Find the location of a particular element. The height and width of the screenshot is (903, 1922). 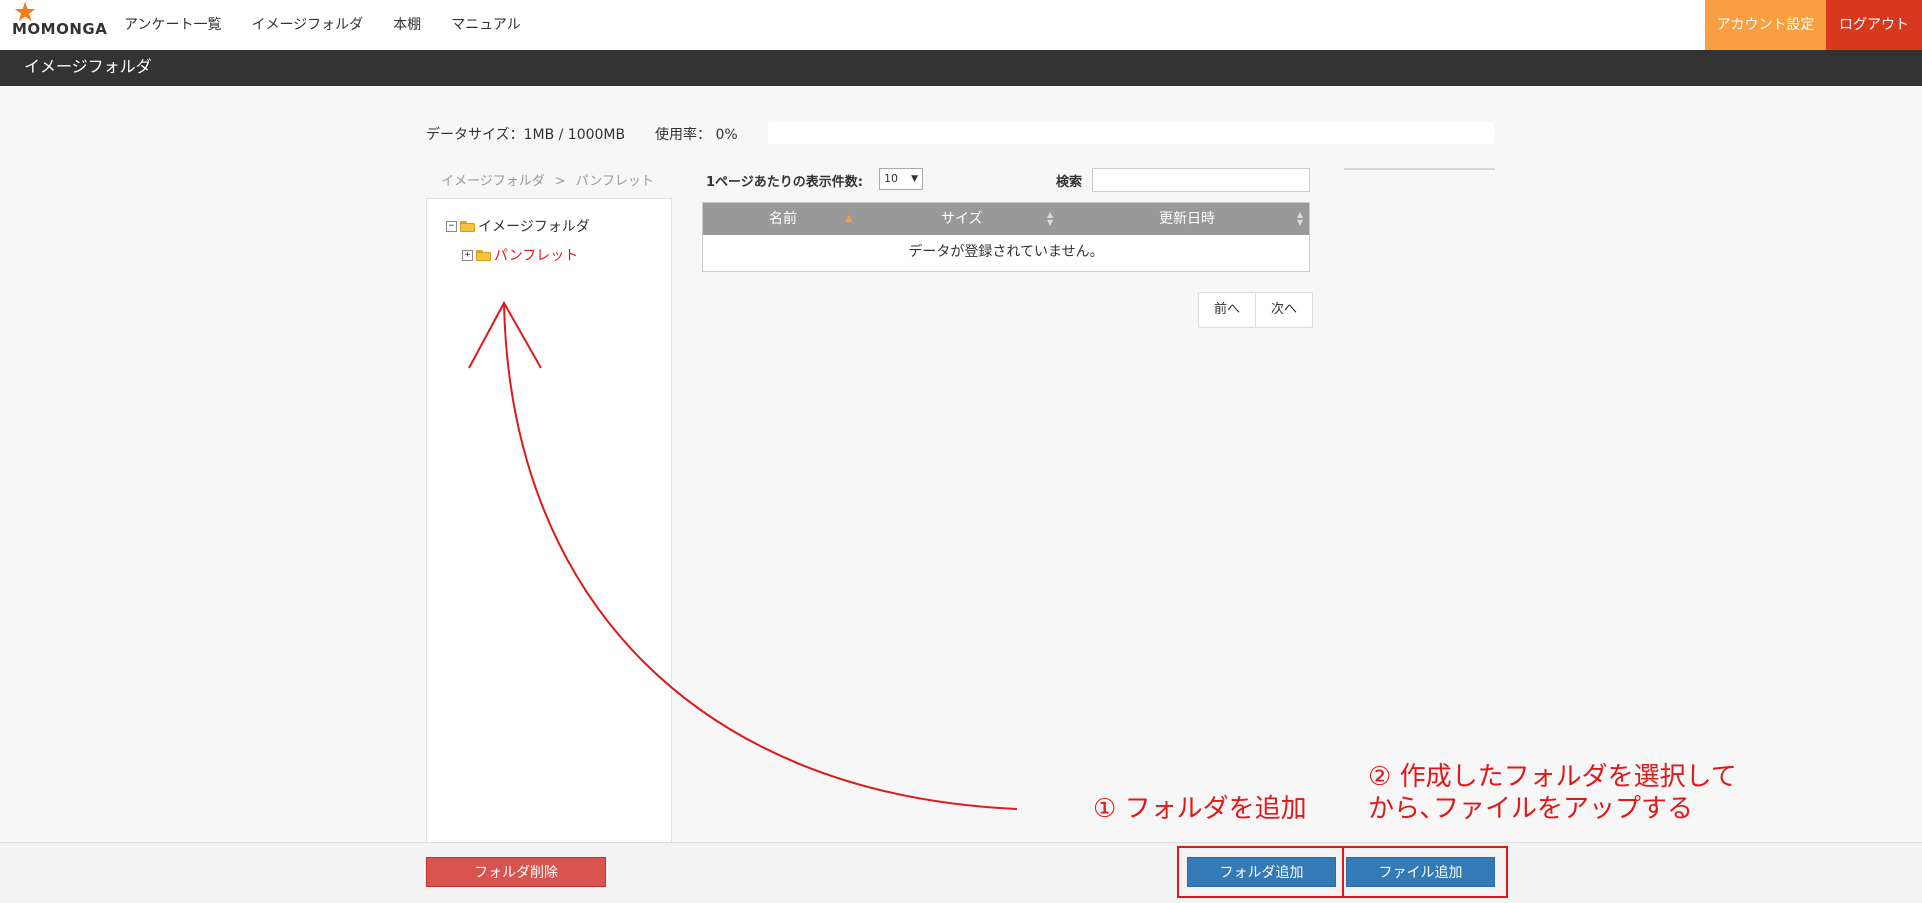

annotation-note-2-line-2: から､ファイルをアップする is located at coordinates (1531, 809).